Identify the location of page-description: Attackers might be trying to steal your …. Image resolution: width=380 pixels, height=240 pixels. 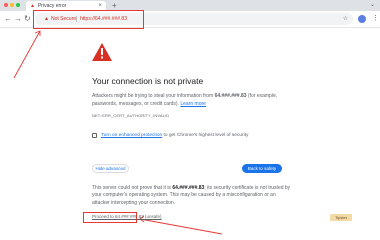
(185, 100).